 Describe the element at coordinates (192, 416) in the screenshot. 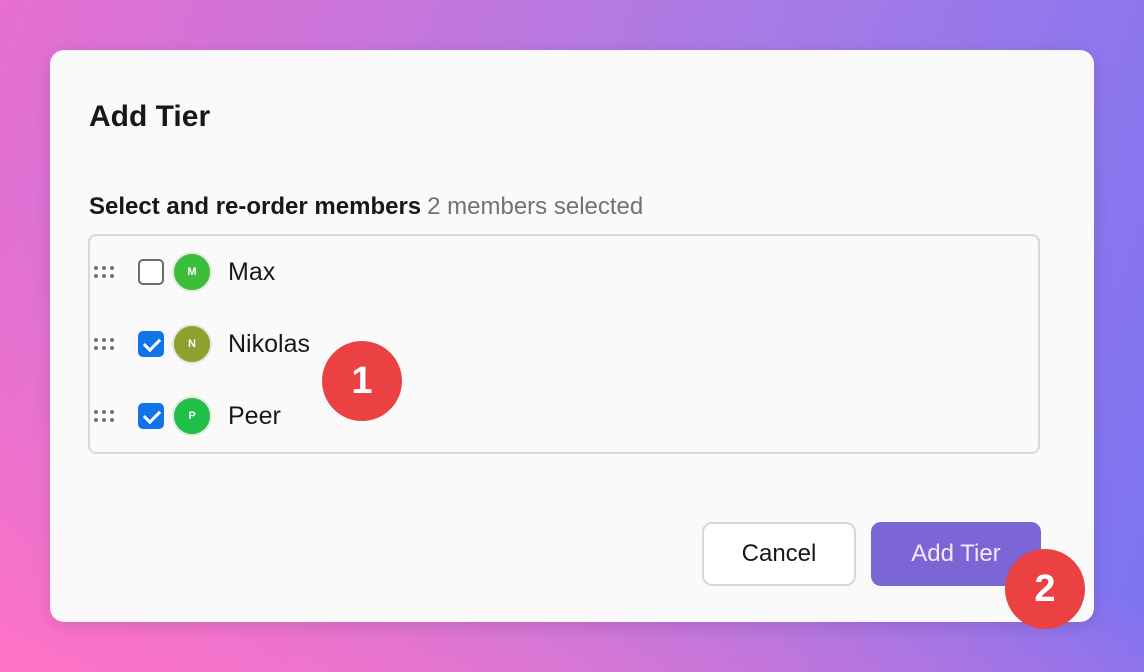

I see `avatar: P` at that location.